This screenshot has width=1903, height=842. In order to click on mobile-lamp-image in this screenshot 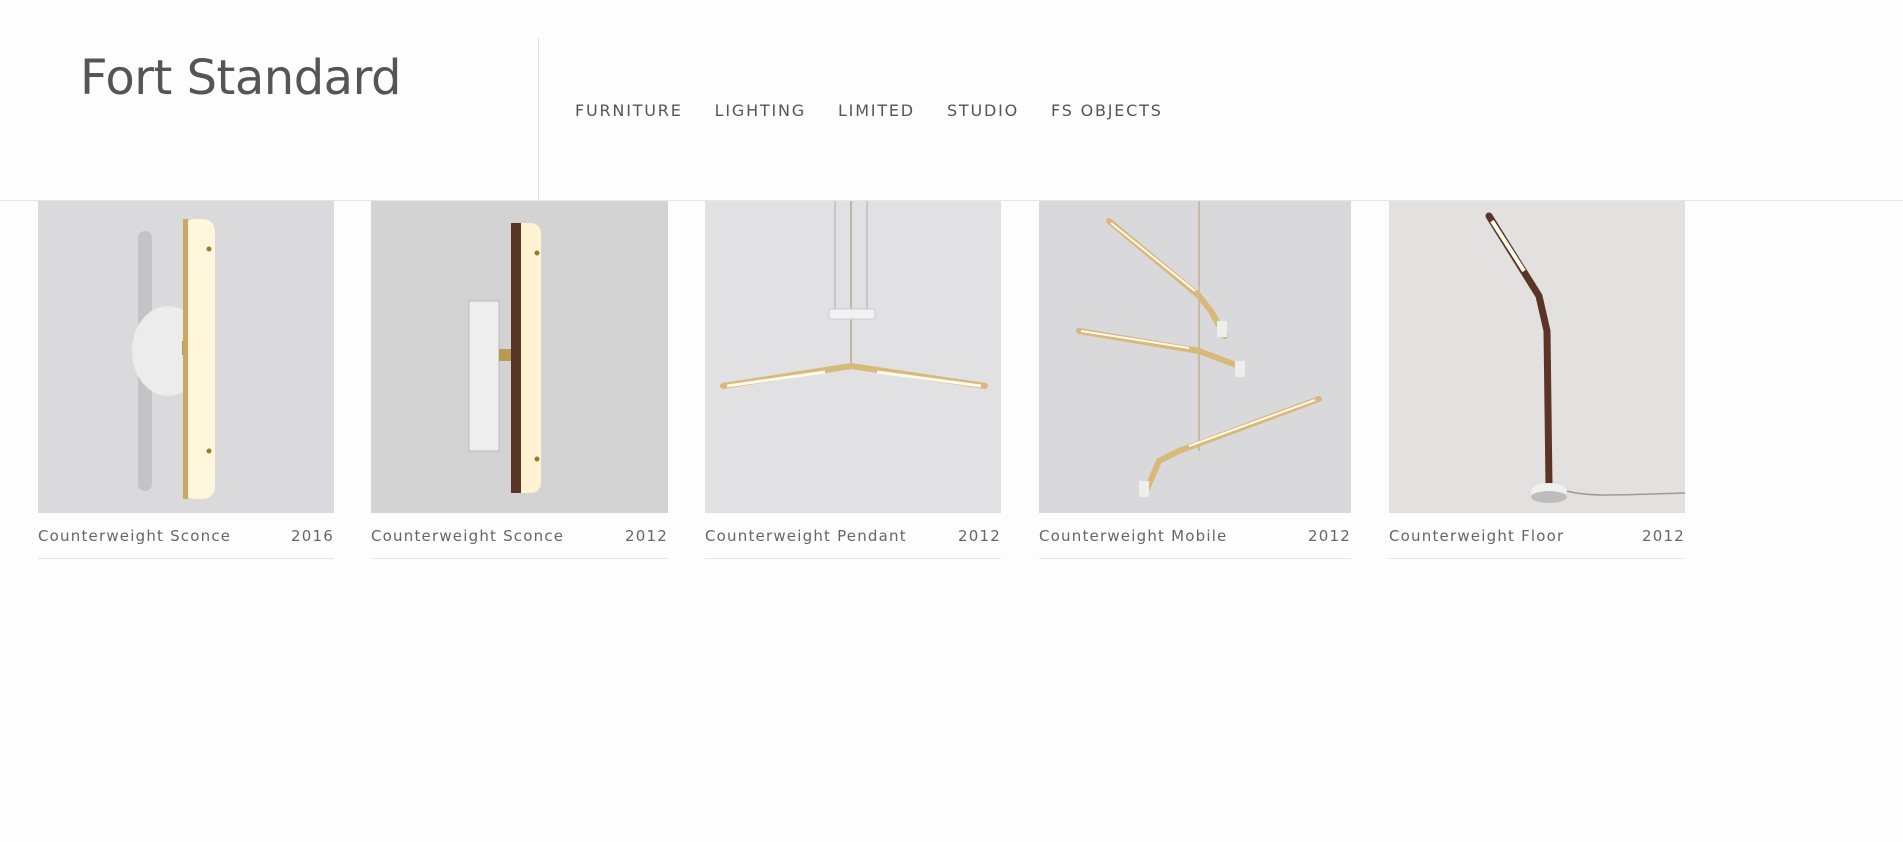, I will do `click(1199, 349)`.